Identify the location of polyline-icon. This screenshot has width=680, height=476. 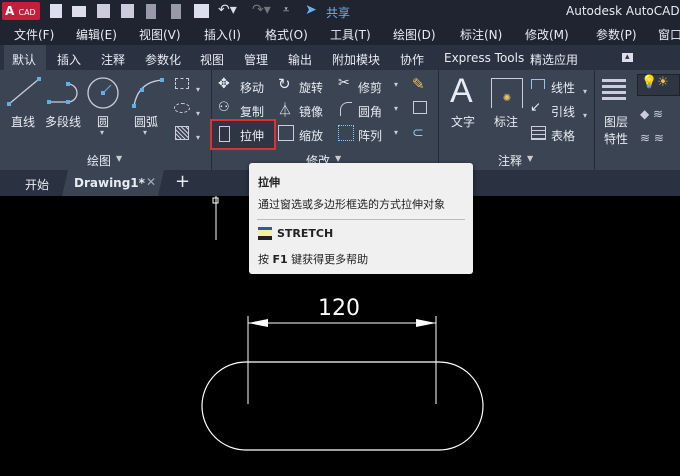
(64, 93).